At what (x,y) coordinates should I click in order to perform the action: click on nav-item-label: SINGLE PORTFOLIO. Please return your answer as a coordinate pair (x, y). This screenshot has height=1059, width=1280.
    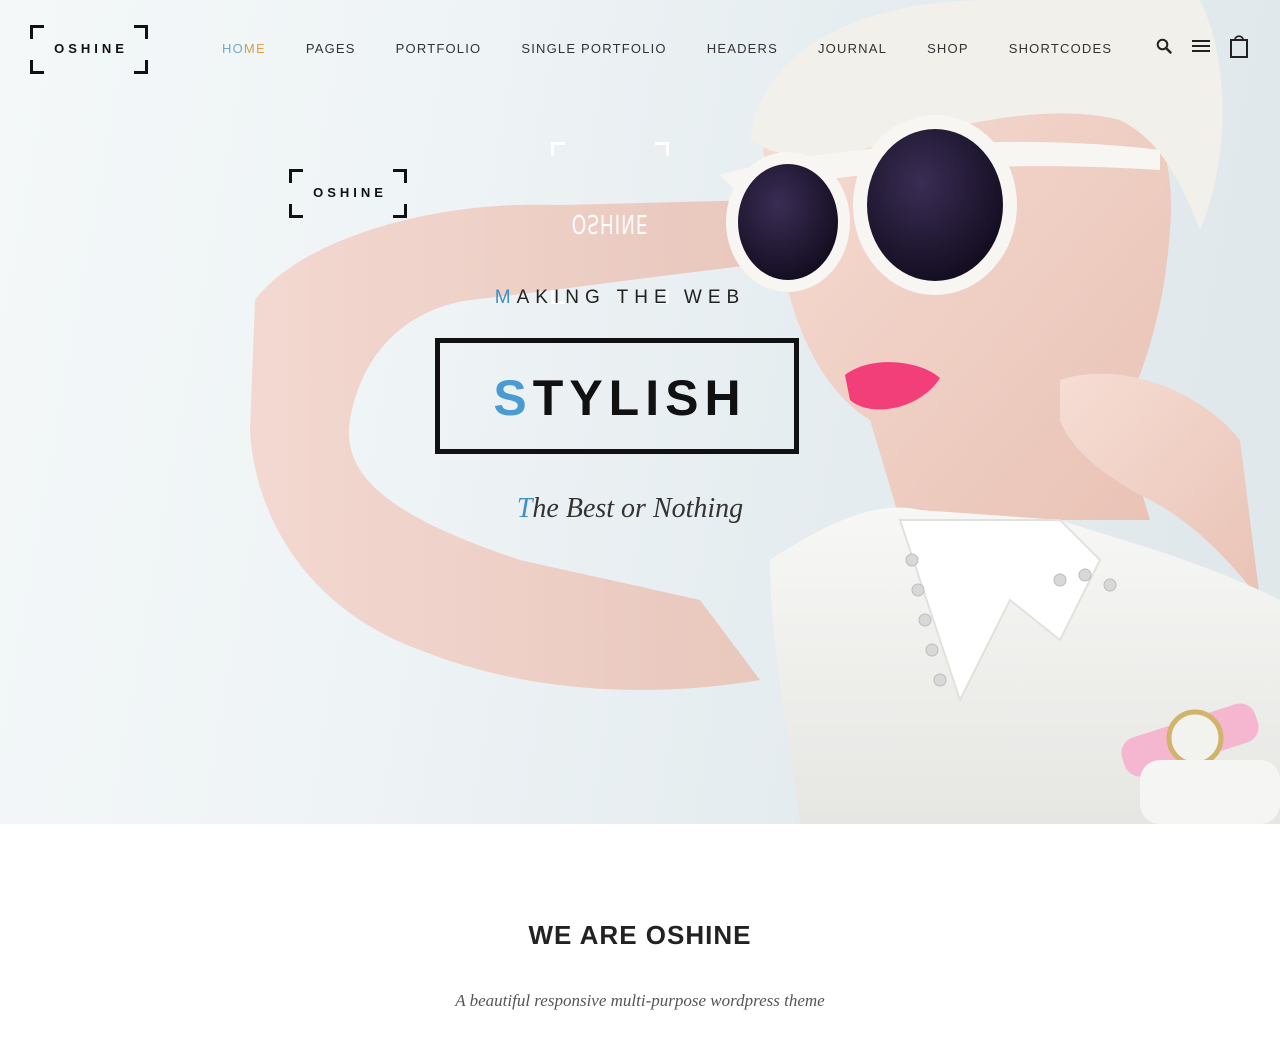
    Looking at the image, I should click on (594, 48).